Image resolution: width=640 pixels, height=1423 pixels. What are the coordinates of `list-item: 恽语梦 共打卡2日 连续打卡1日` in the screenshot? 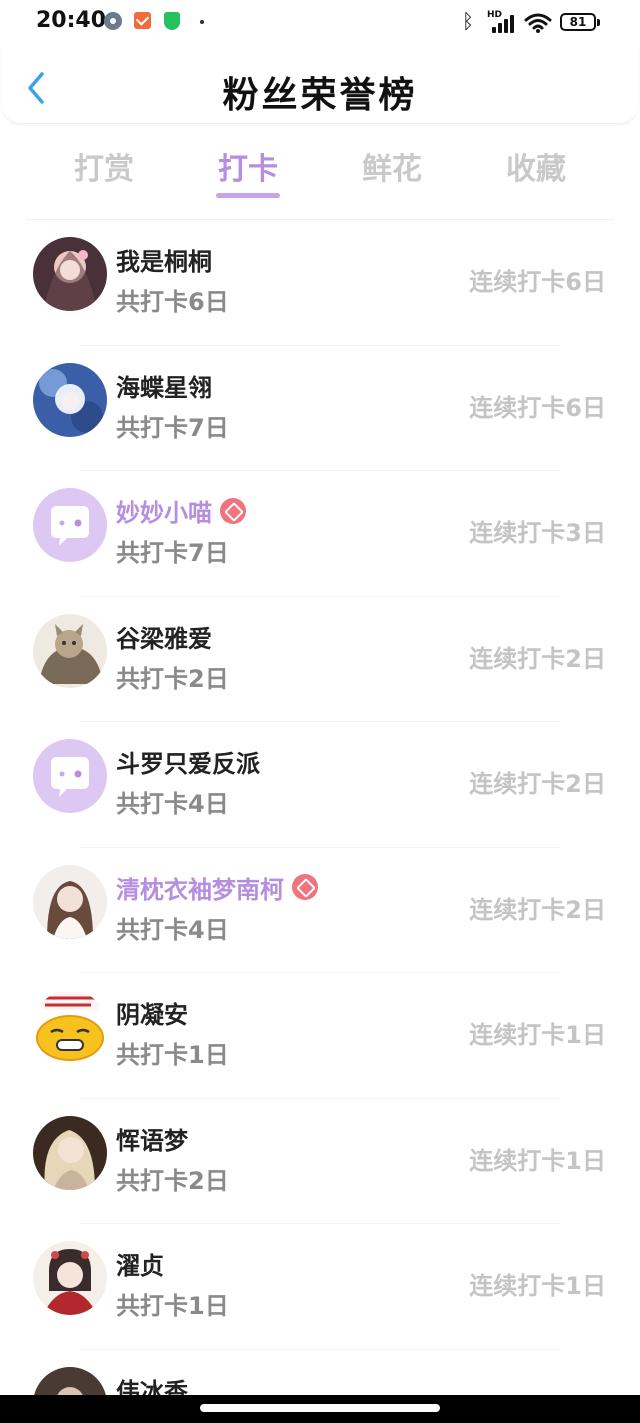 It's located at (320, 1161).